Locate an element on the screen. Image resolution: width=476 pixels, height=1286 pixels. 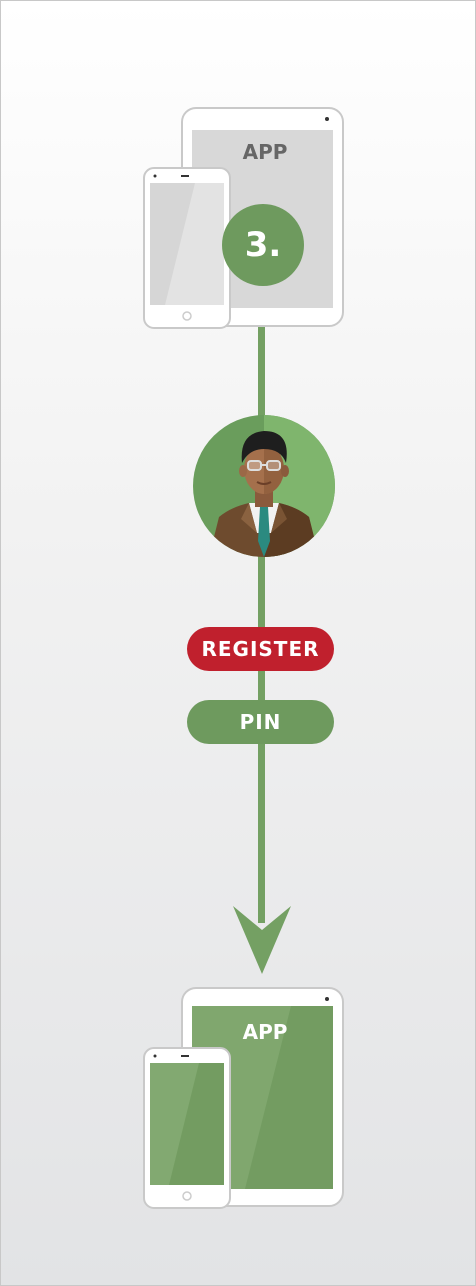
bottom-app-label: APP is located at coordinates (265, 1032).